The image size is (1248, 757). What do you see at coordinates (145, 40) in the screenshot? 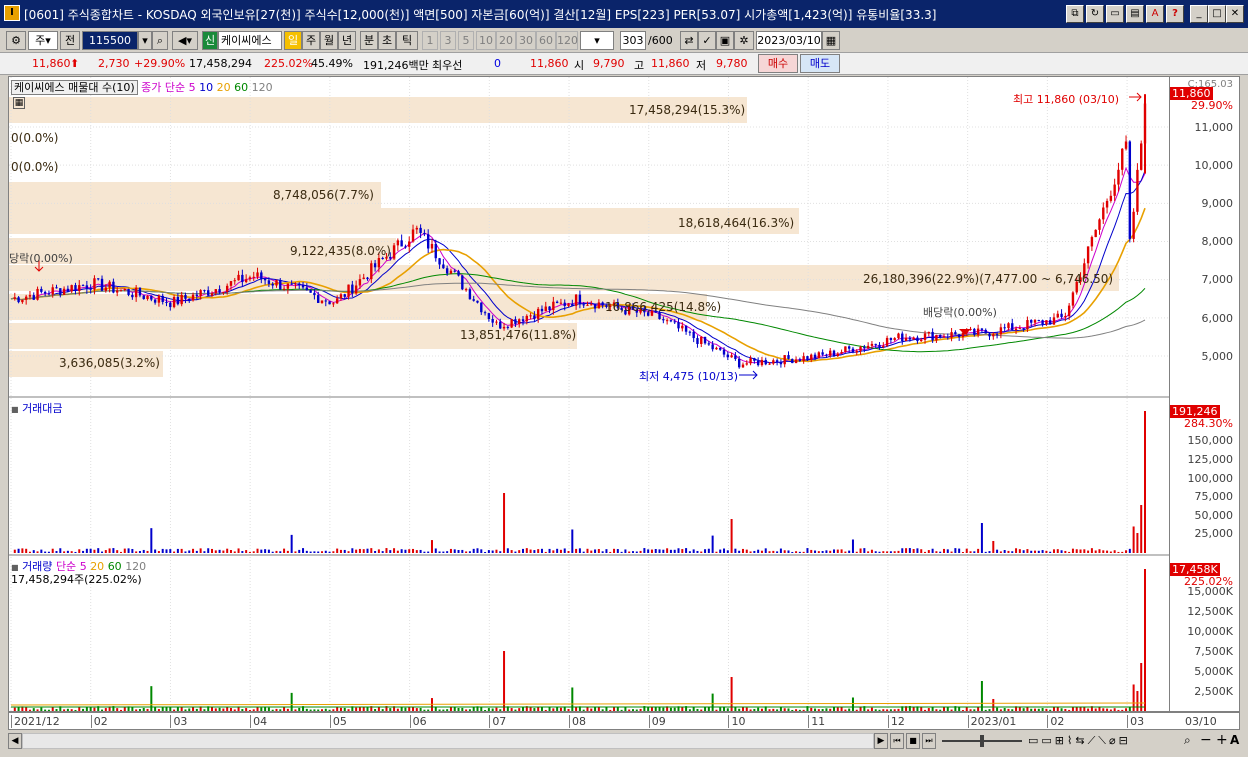
I see `code-dropdown-icon: ▾` at bounding box center [145, 40].